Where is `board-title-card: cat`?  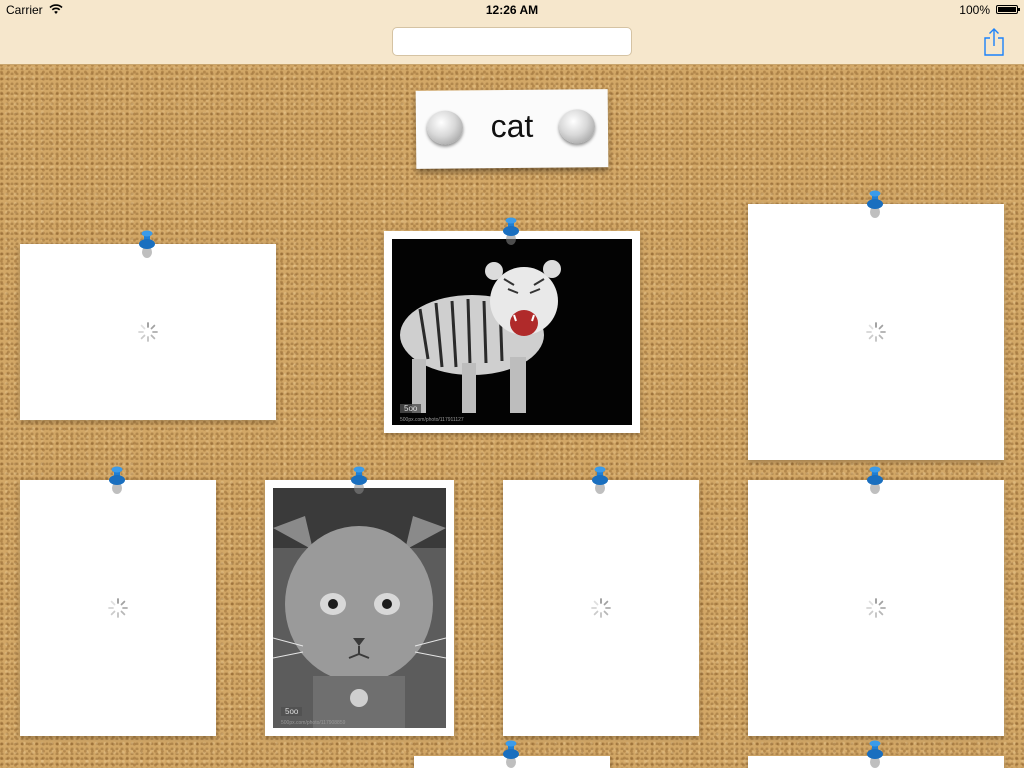
board-title-card: cat is located at coordinates (512, 129).